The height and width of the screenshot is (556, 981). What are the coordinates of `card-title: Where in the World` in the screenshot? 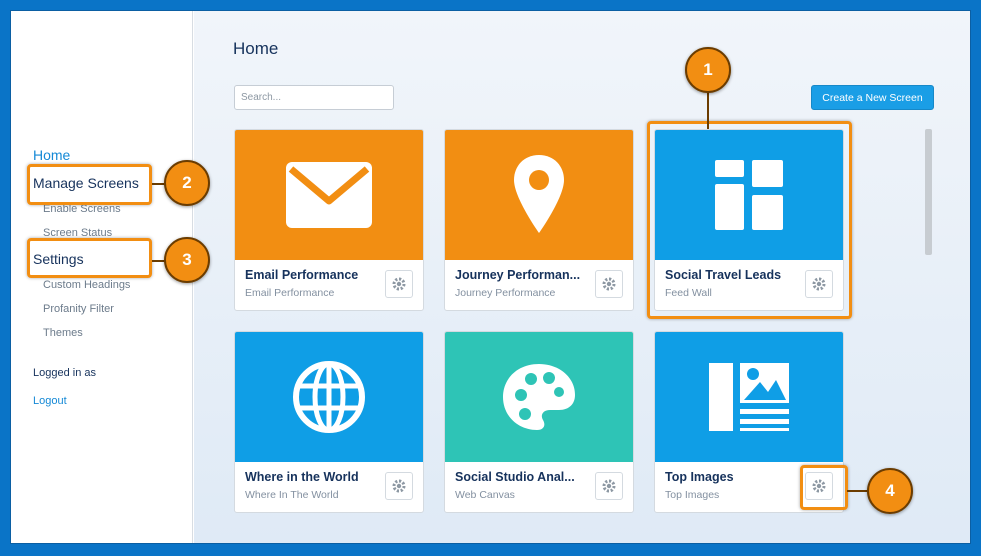 It's located at (302, 477).